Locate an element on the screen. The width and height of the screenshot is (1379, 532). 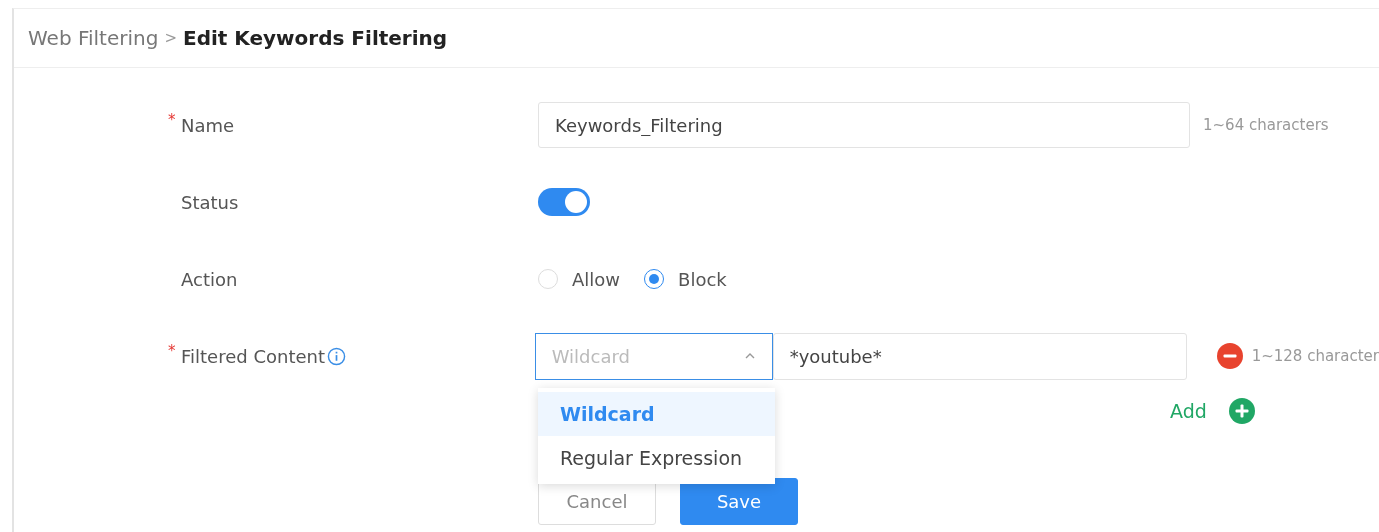
field-label: Filtered Content is located at coordinates (253, 356).